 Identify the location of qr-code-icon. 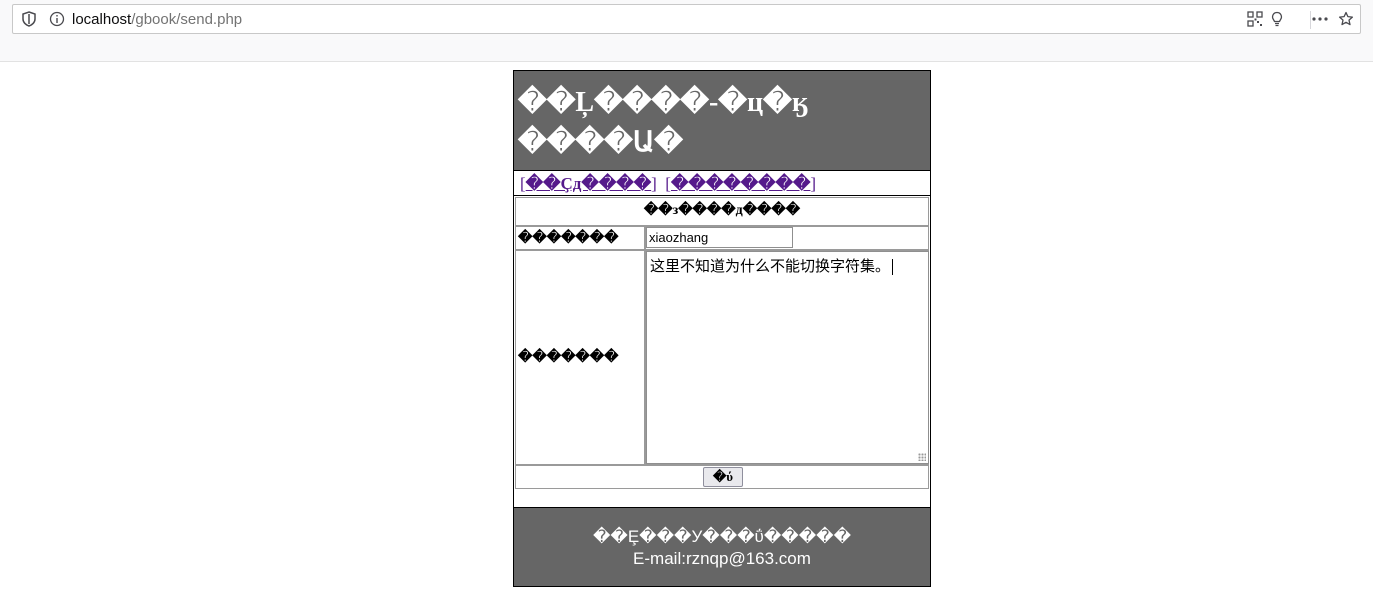
(1255, 19).